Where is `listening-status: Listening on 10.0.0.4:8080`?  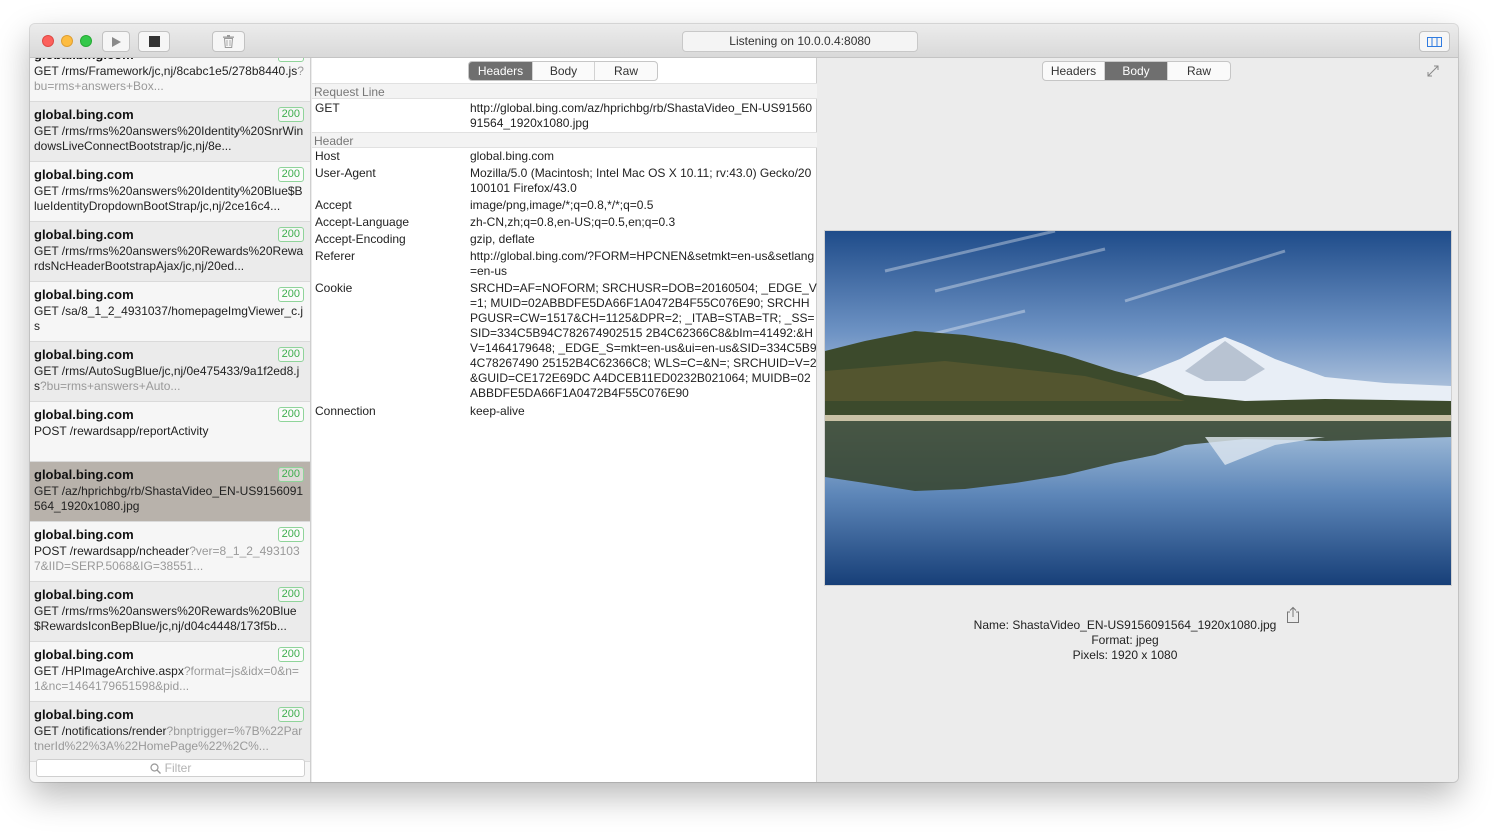 listening-status: Listening on 10.0.0.4:8080 is located at coordinates (800, 41).